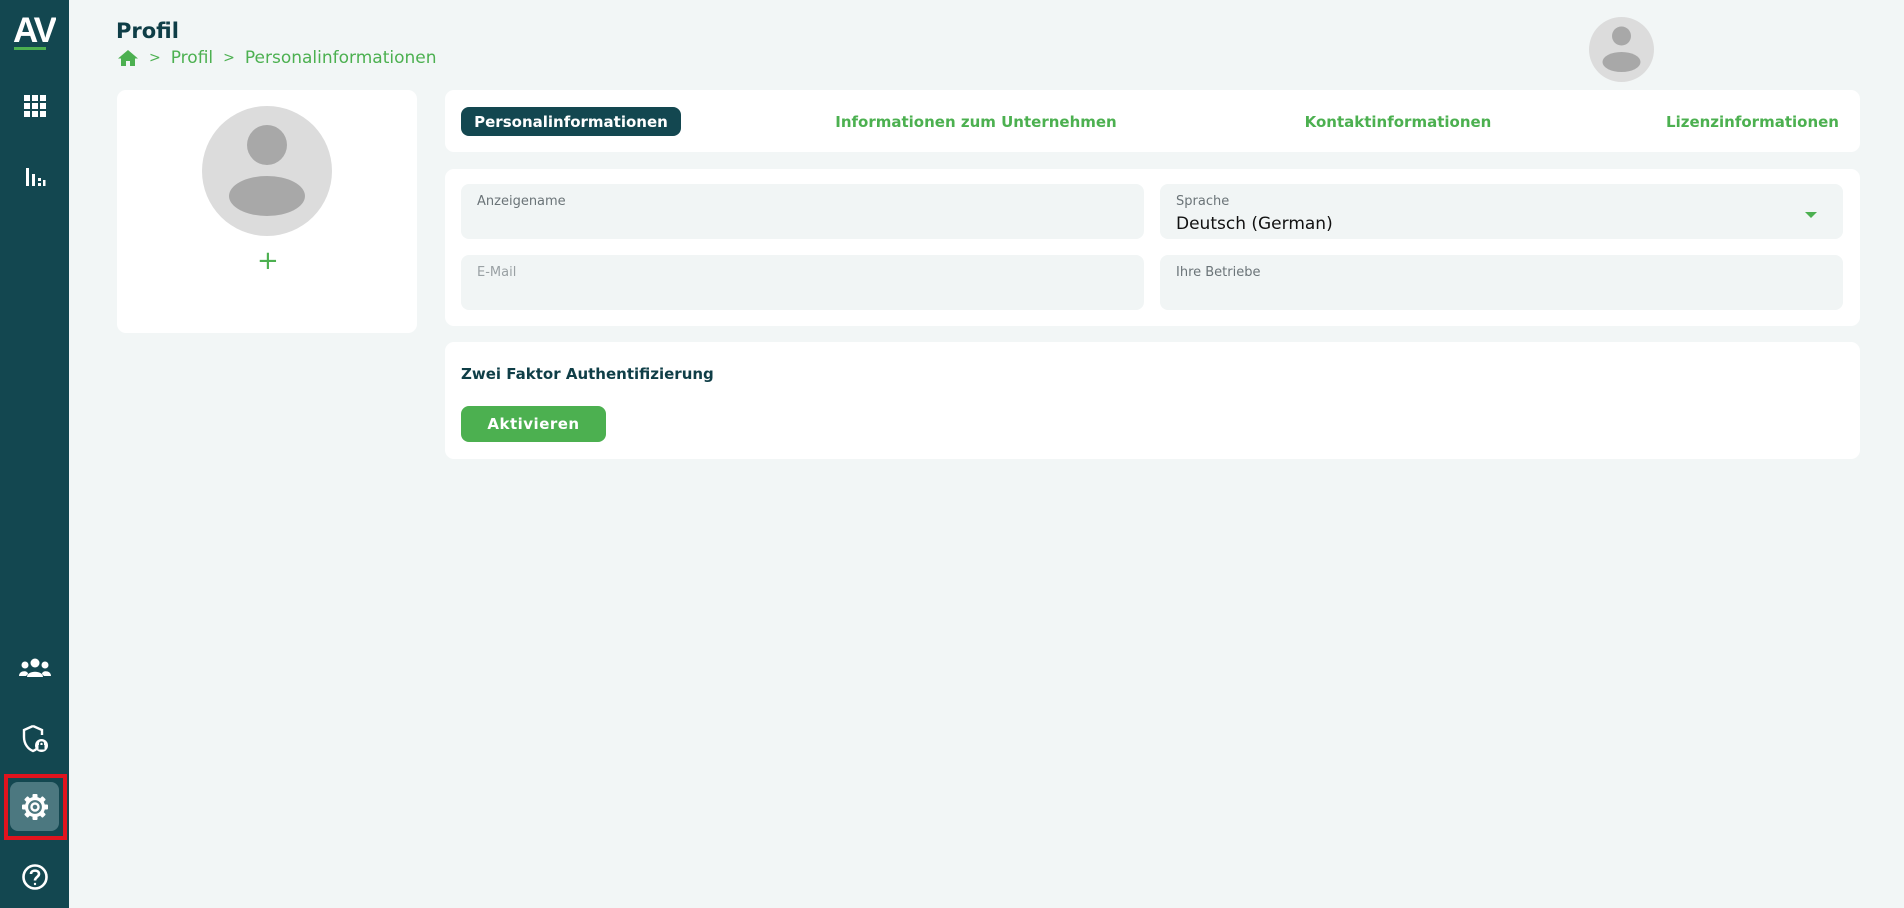  I want to click on email-field: E-Mail, so click(802, 282).